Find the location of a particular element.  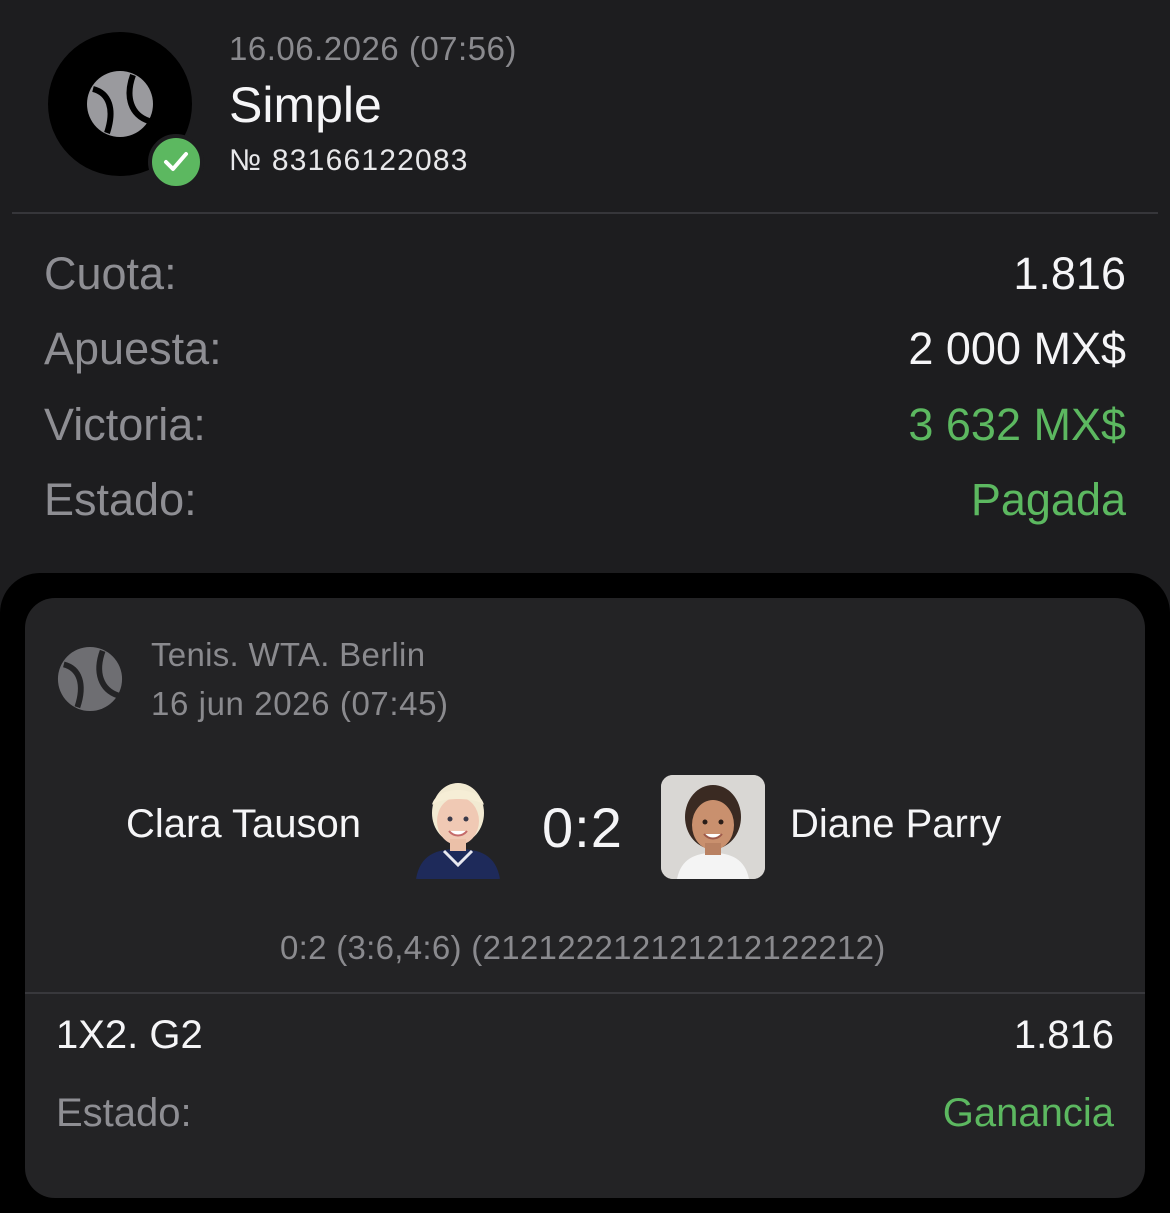

bet-type: Simple is located at coordinates (305, 105).